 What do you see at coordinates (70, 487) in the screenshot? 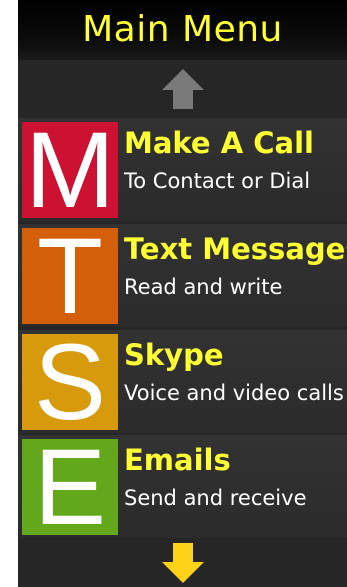
I see `letter-tile-e: E` at bounding box center [70, 487].